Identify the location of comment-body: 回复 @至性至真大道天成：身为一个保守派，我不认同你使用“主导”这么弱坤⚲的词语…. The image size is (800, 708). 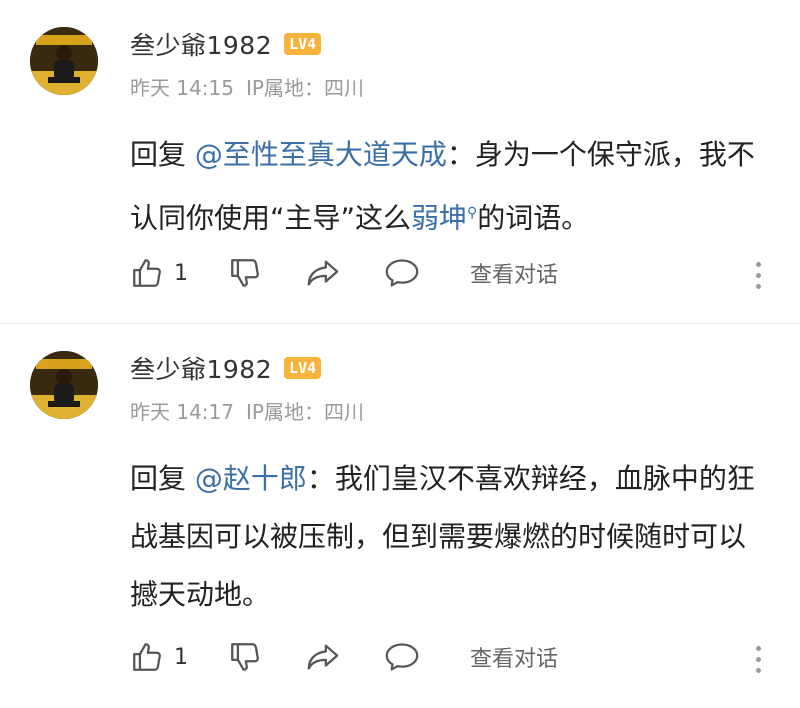
(450, 186).